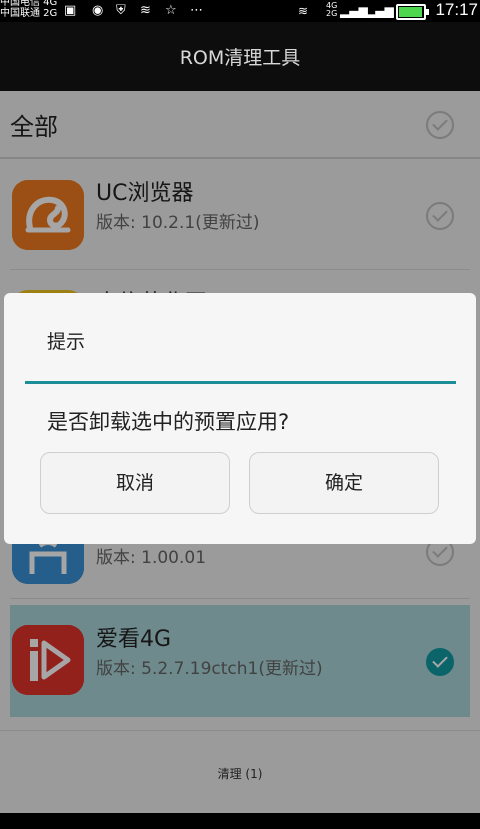 This screenshot has width=480, height=829. I want to click on dialog-title-divider, so click(240, 382).